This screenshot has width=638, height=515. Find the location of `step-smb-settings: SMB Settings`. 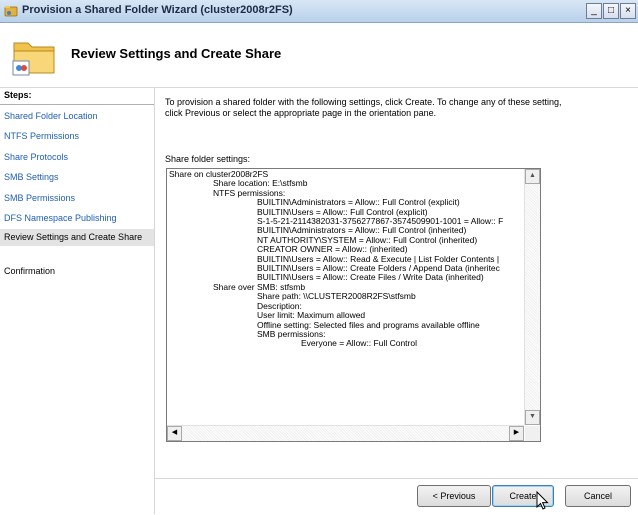

step-smb-settings: SMB Settings is located at coordinates (31, 177).